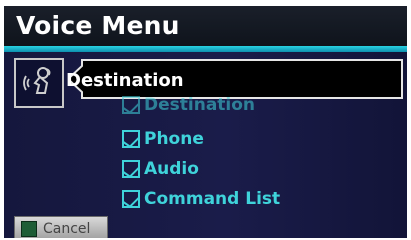  I want to click on menu-item-audio: Audio, so click(160, 169).